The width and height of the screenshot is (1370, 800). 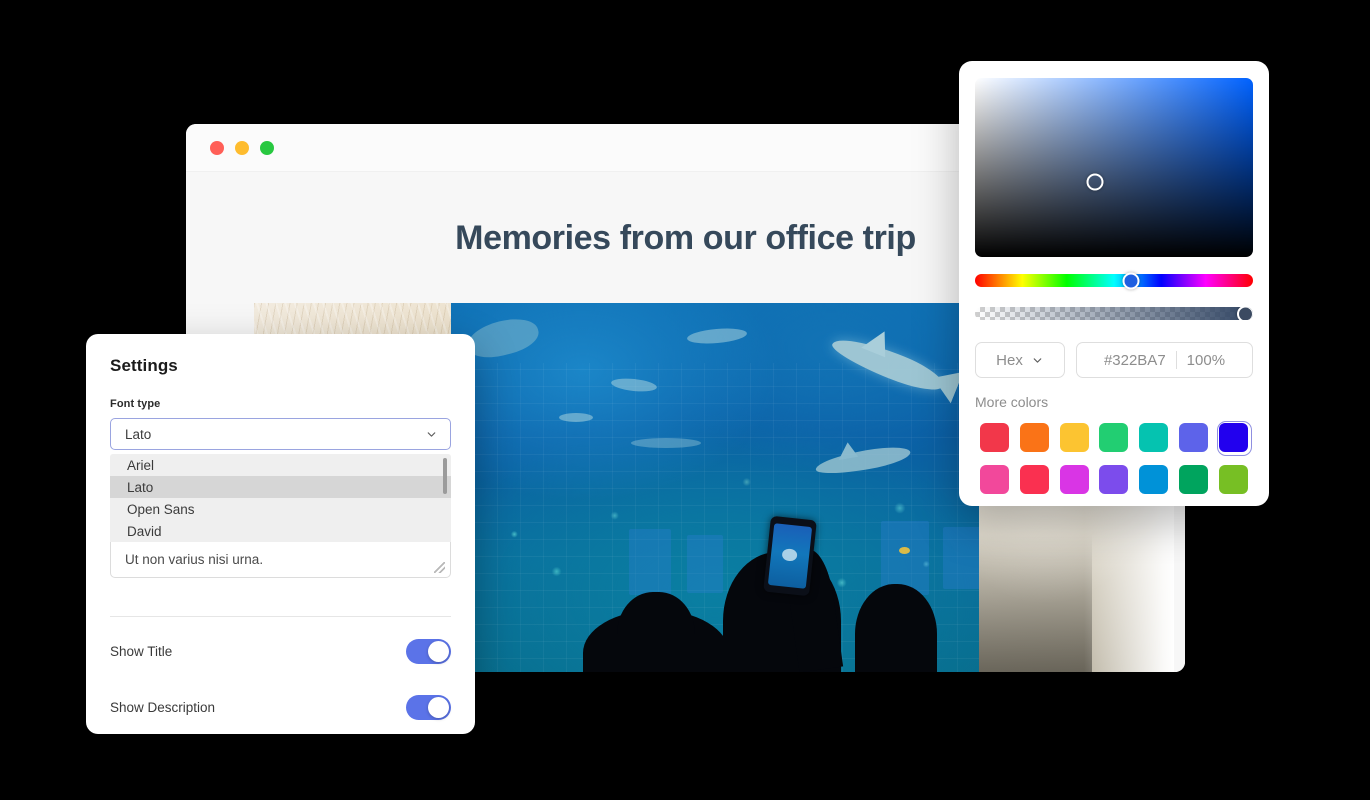 What do you see at coordinates (904, 550) in the screenshot?
I see `yellow-fish-shape` at bounding box center [904, 550].